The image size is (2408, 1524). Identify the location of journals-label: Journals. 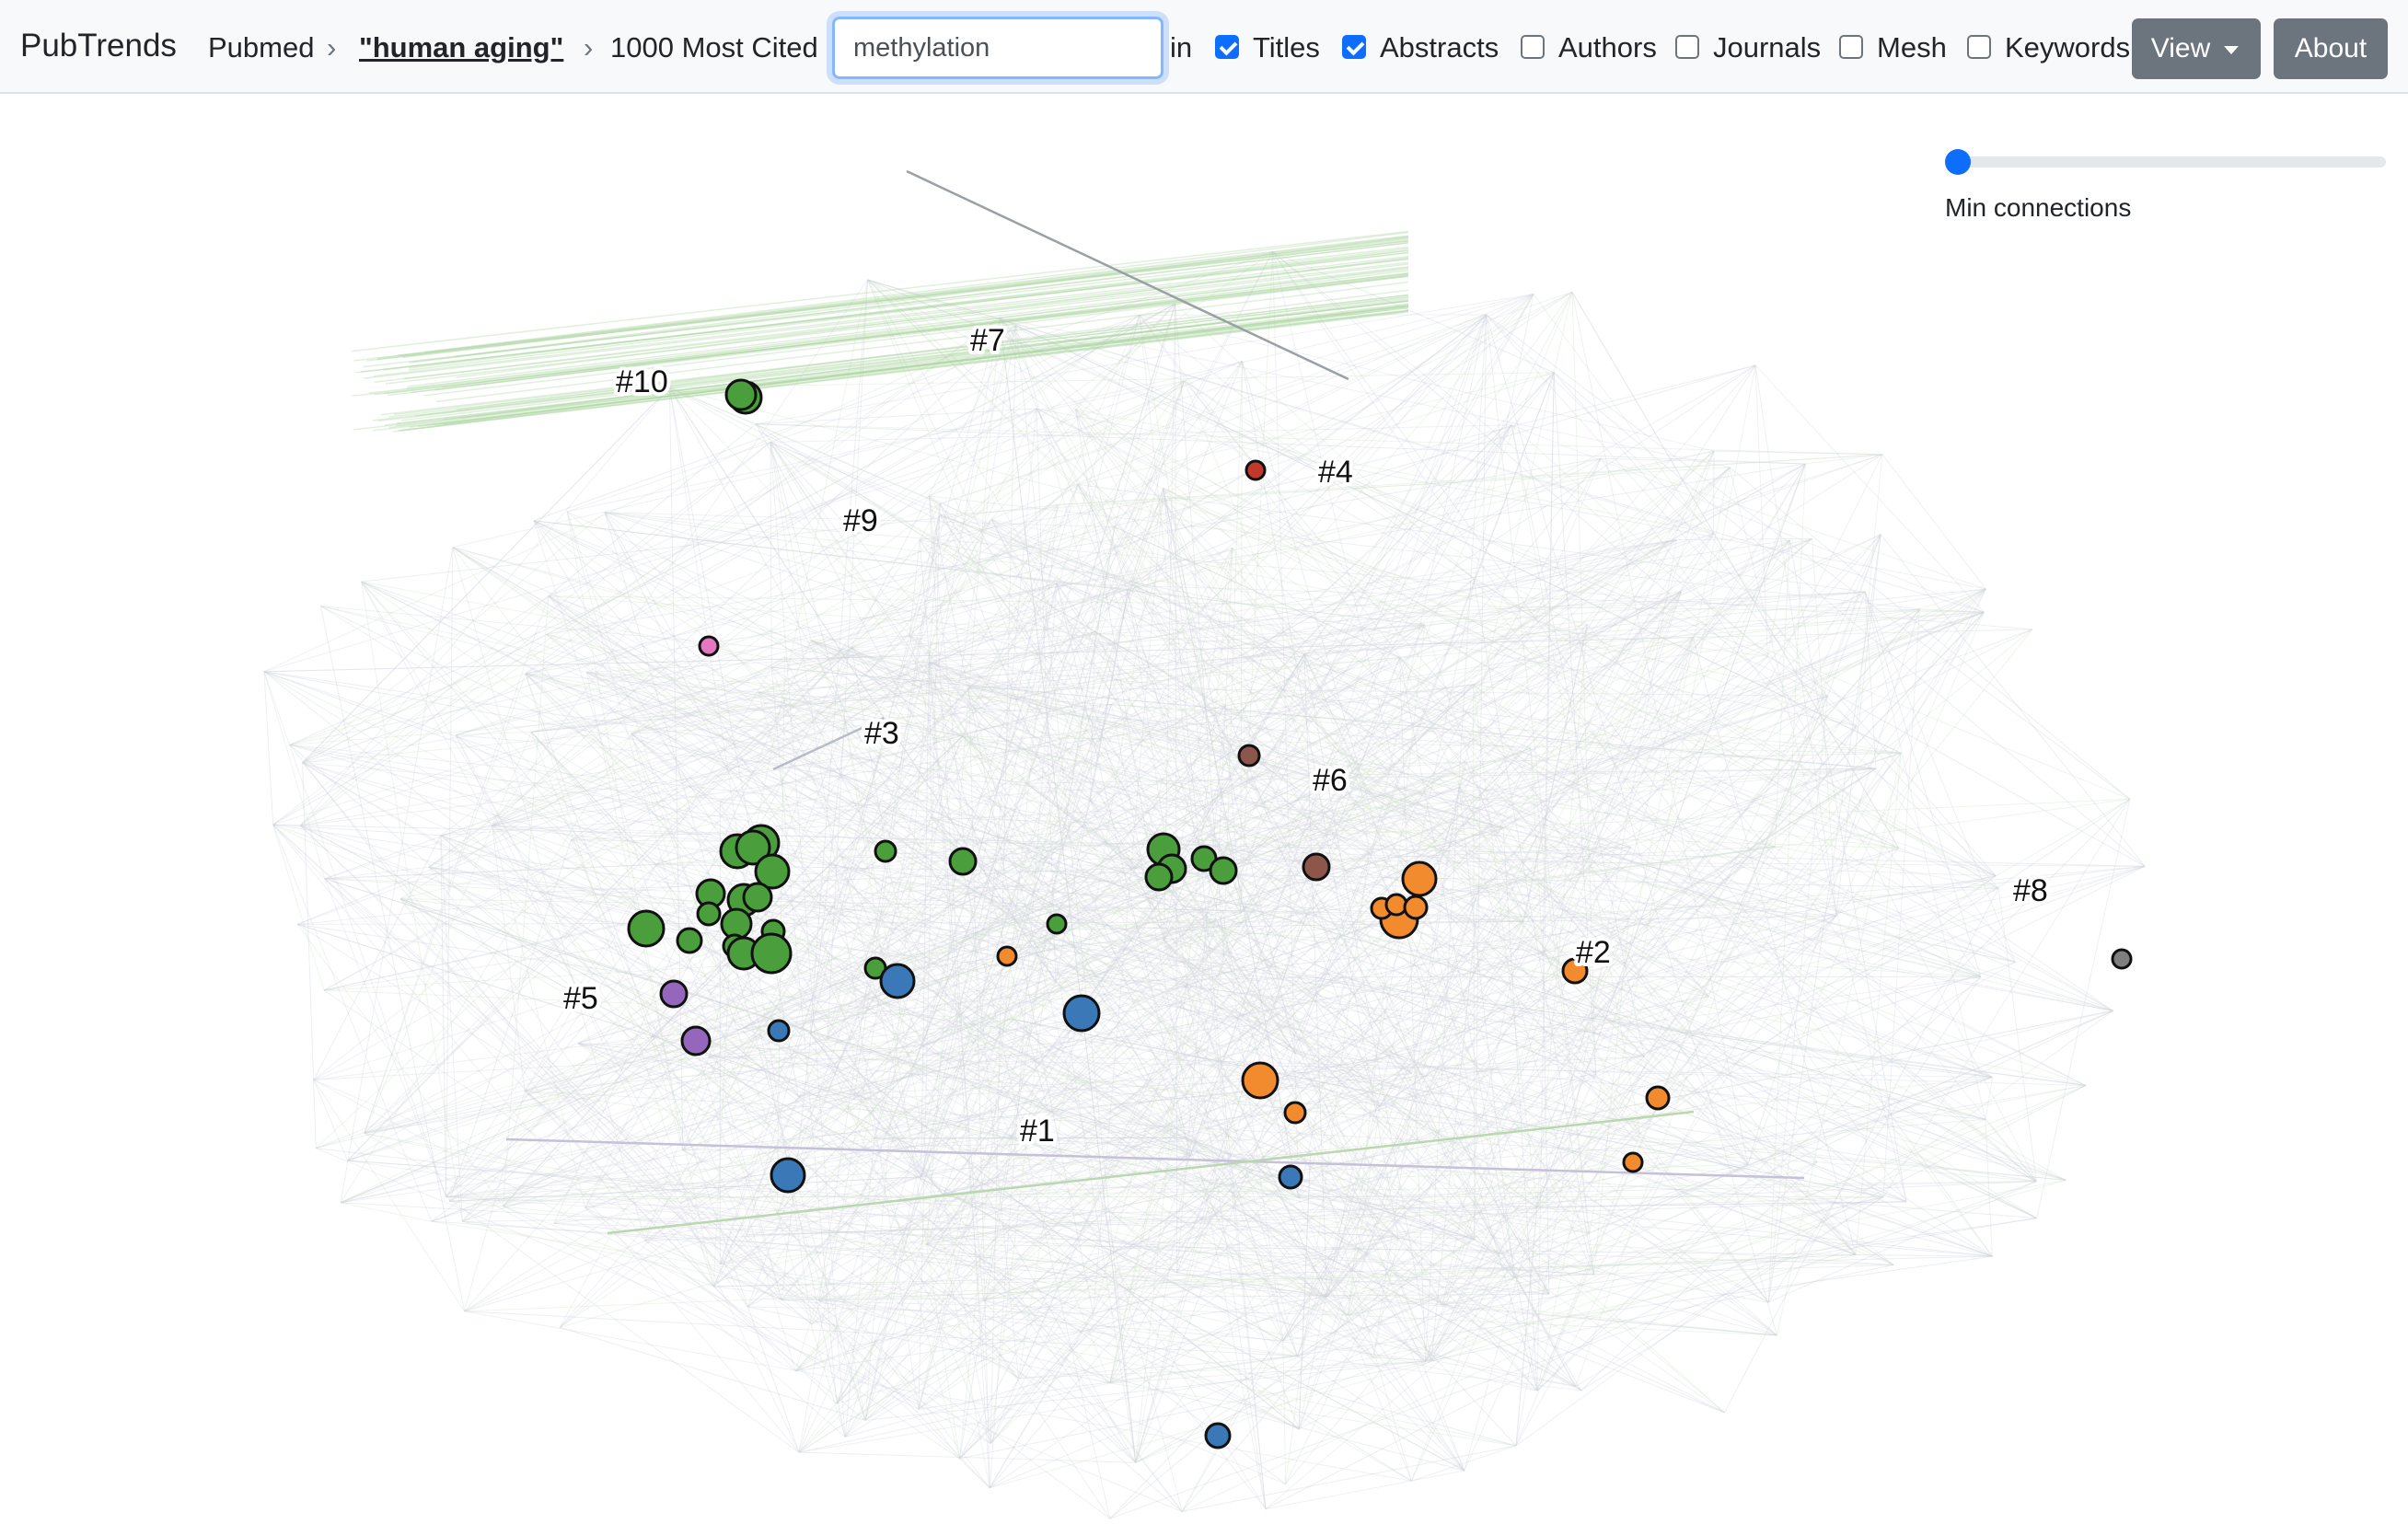
(1767, 47).